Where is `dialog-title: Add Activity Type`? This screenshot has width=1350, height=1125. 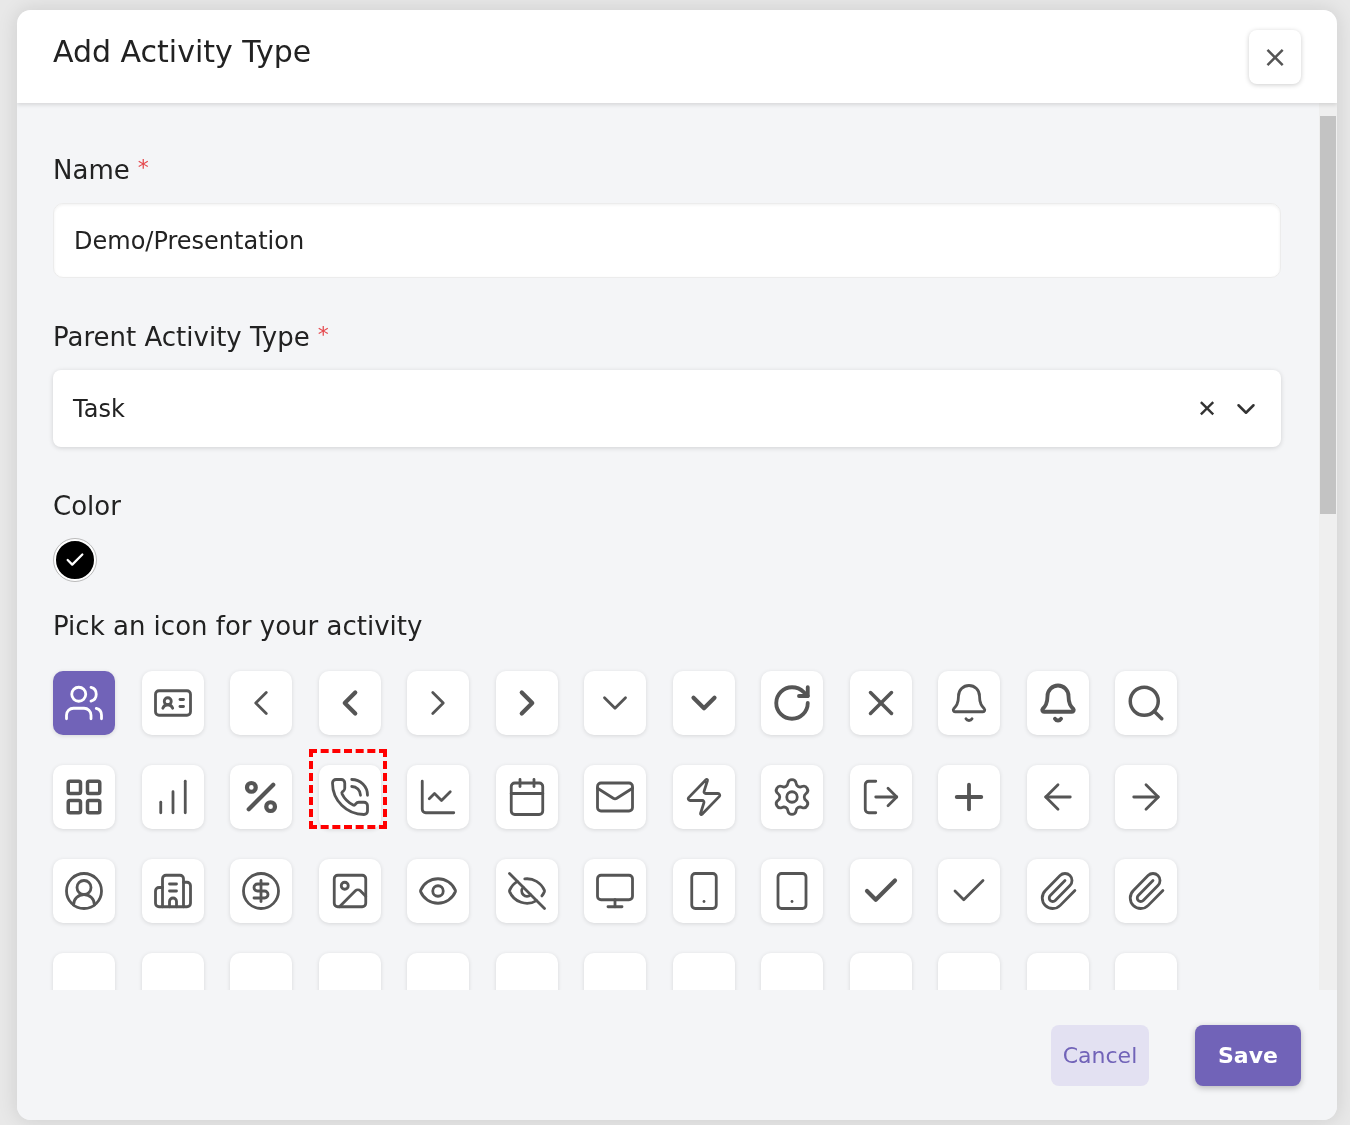 dialog-title: Add Activity Type is located at coordinates (182, 51).